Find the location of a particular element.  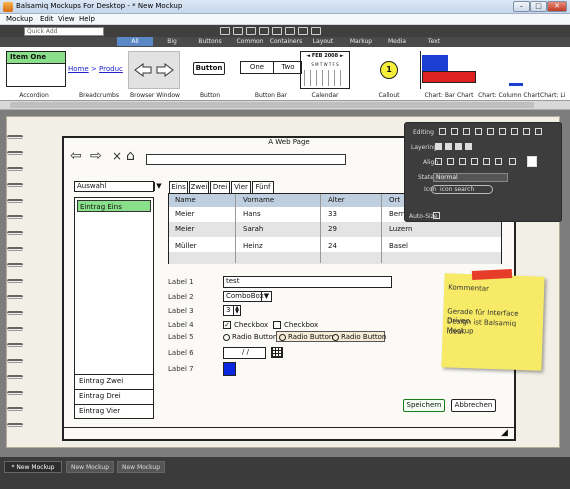

radio-3-label: Radio Button is located at coordinates (364, 337).